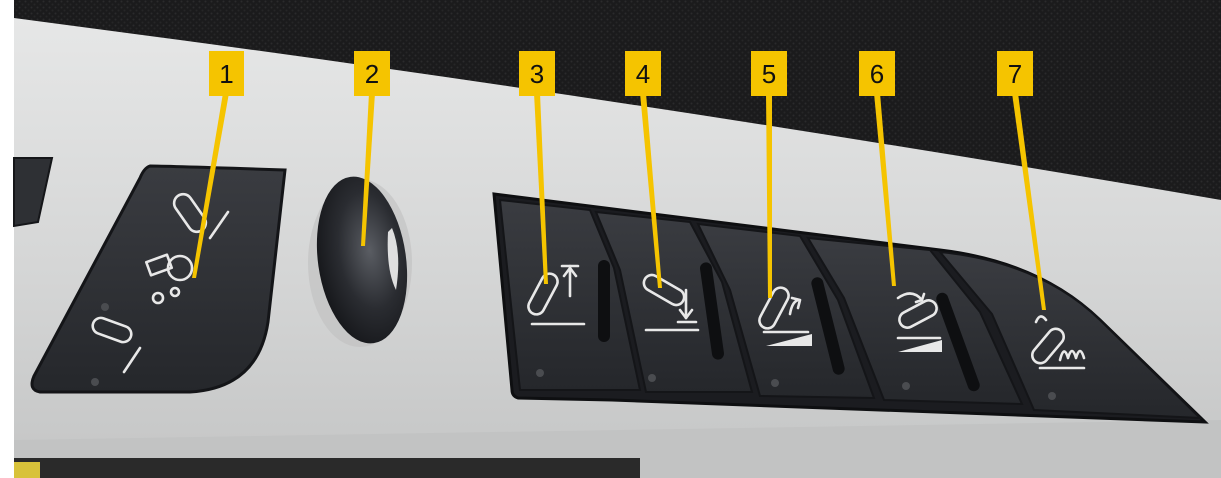 This screenshot has width=1221, height=478. I want to click on lower-dark-strip, so click(327, 468).